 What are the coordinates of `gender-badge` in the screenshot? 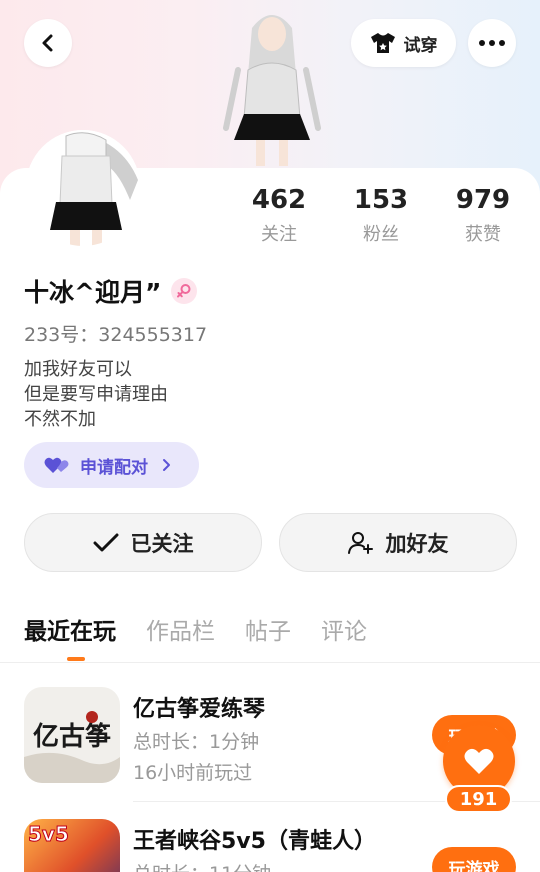 It's located at (184, 291).